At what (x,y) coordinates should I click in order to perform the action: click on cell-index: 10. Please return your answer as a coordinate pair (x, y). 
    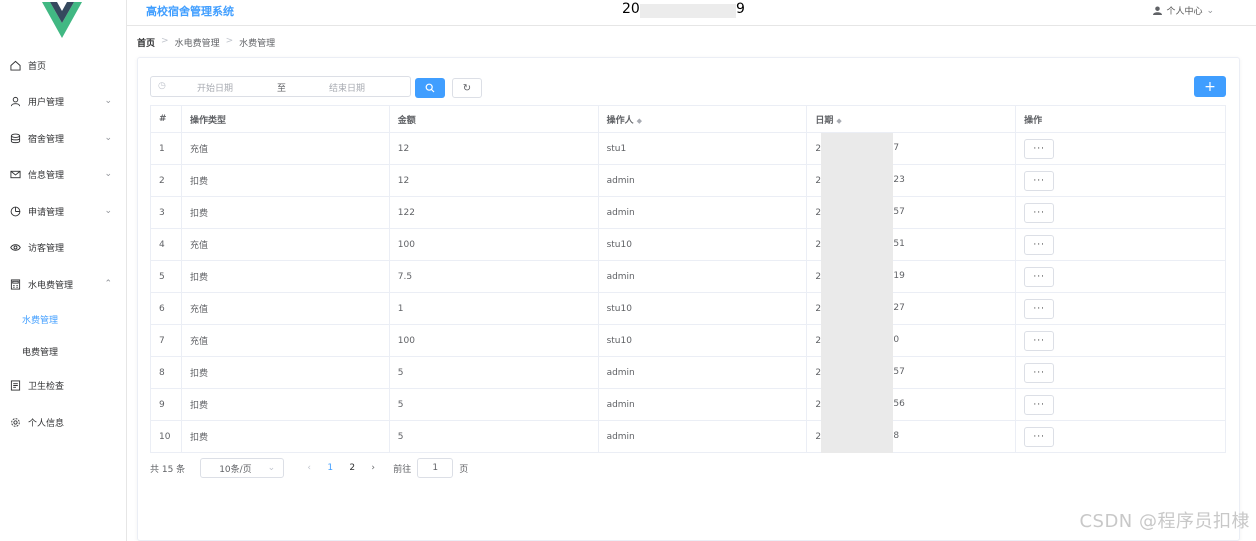
    Looking at the image, I should click on (166, 436).